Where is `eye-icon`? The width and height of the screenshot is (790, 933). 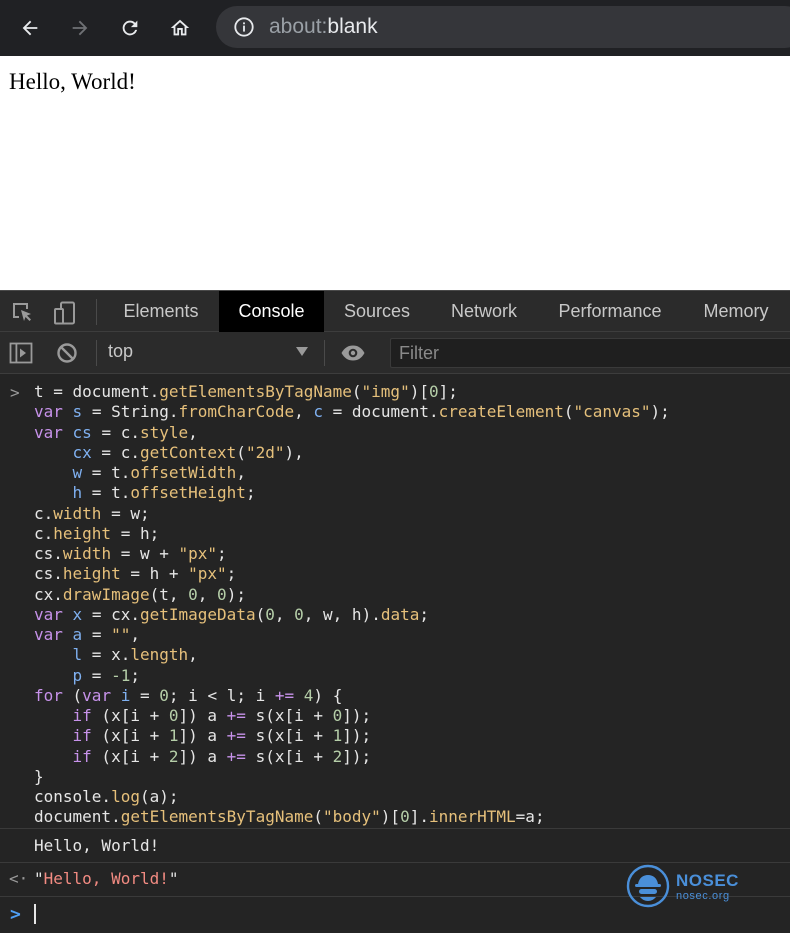 eye-icon is located at coordinates (353, 353).